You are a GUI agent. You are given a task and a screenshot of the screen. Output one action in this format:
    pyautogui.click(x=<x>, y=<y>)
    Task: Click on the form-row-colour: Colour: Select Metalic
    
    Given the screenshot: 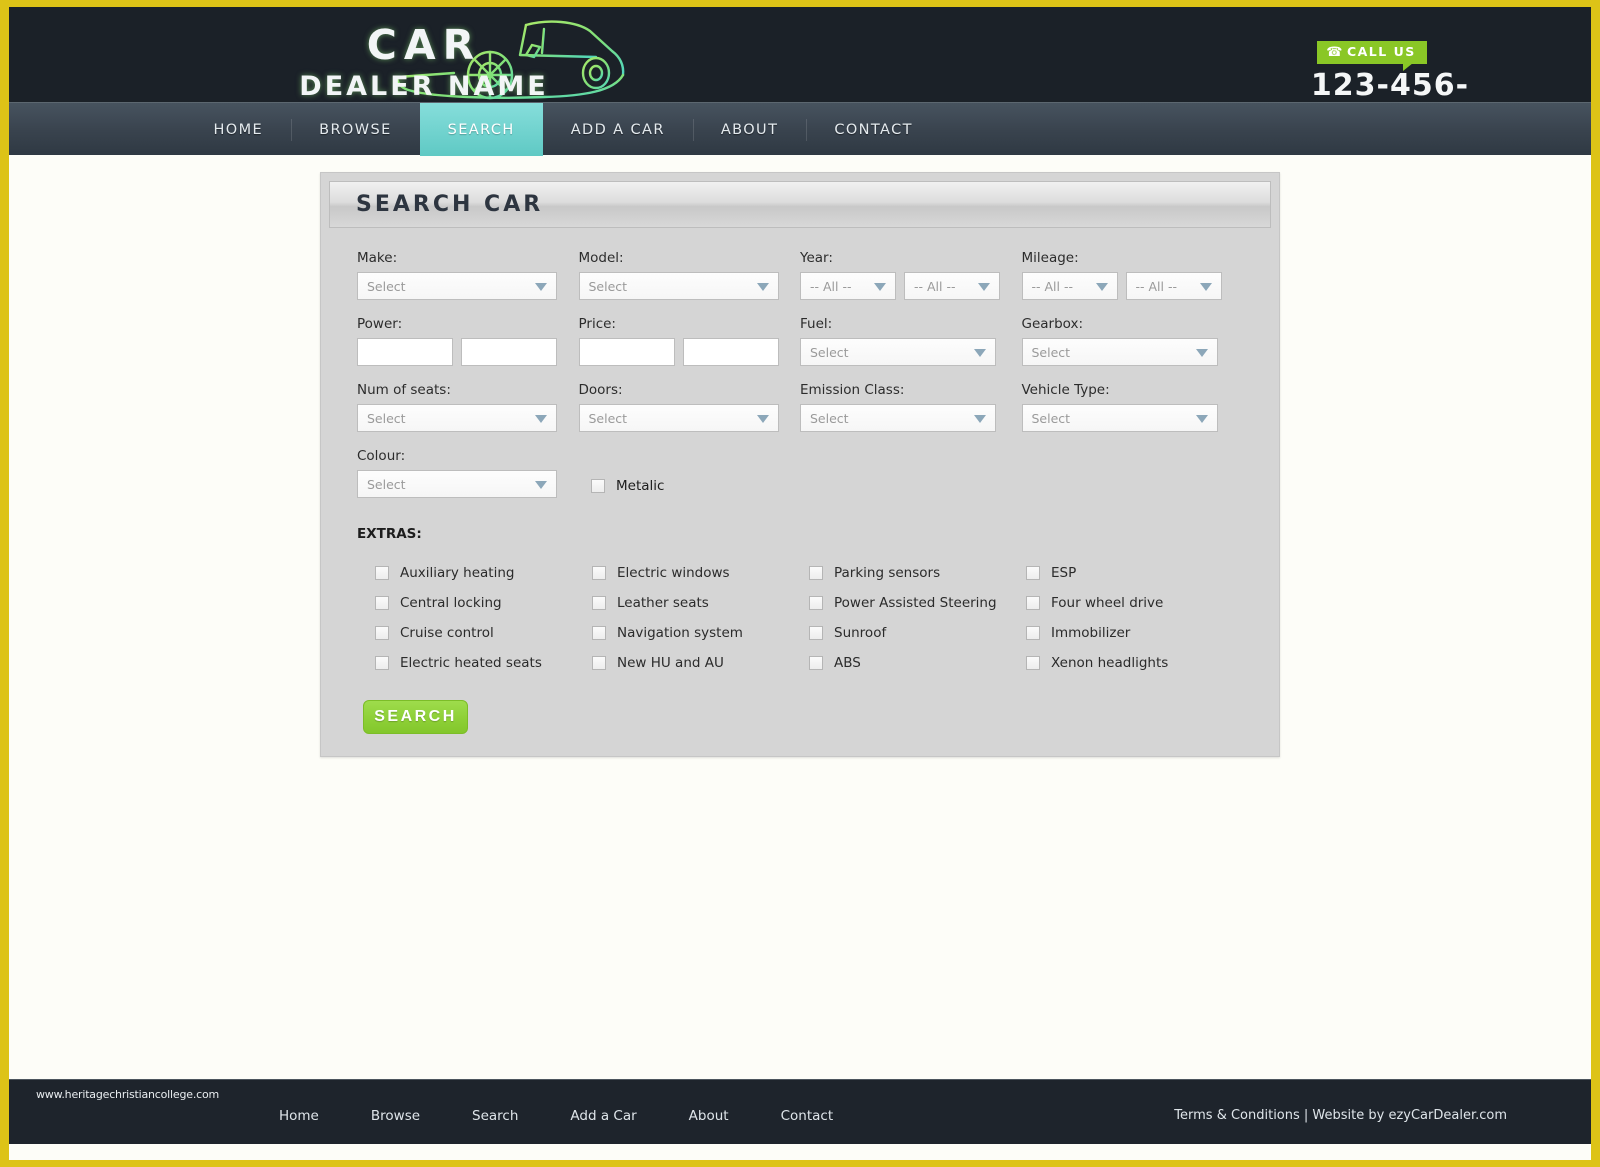 What is the action you would take?
    pyautogui.click(x=800, y=473)
    